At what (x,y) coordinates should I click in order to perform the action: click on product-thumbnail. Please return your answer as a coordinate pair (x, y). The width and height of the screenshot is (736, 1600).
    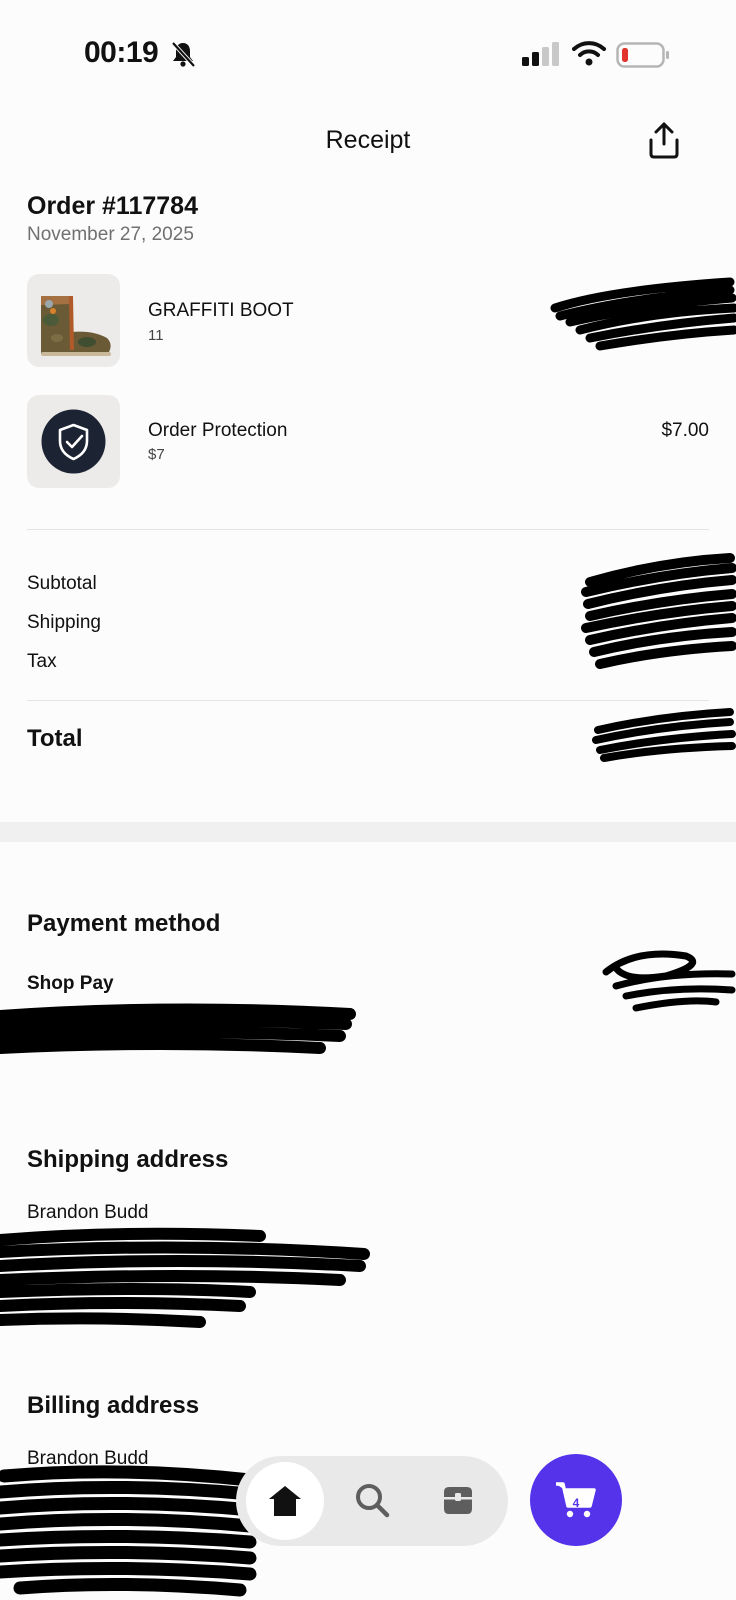
    Looking at the image, I should click on (73, 320).